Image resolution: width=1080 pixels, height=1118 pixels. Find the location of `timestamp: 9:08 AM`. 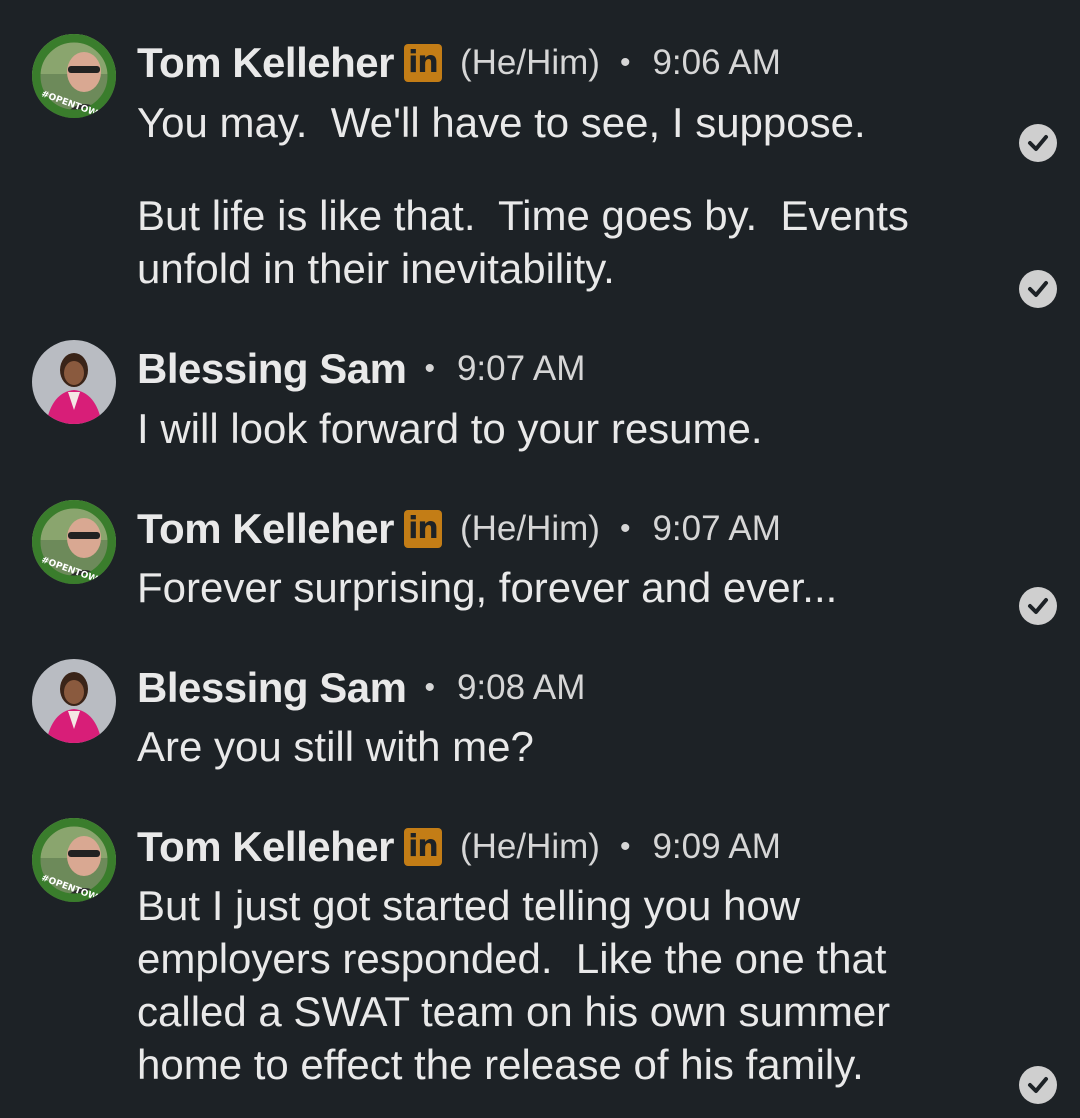

timestamp: 9:08 AM is located at coordinates (521, 687).